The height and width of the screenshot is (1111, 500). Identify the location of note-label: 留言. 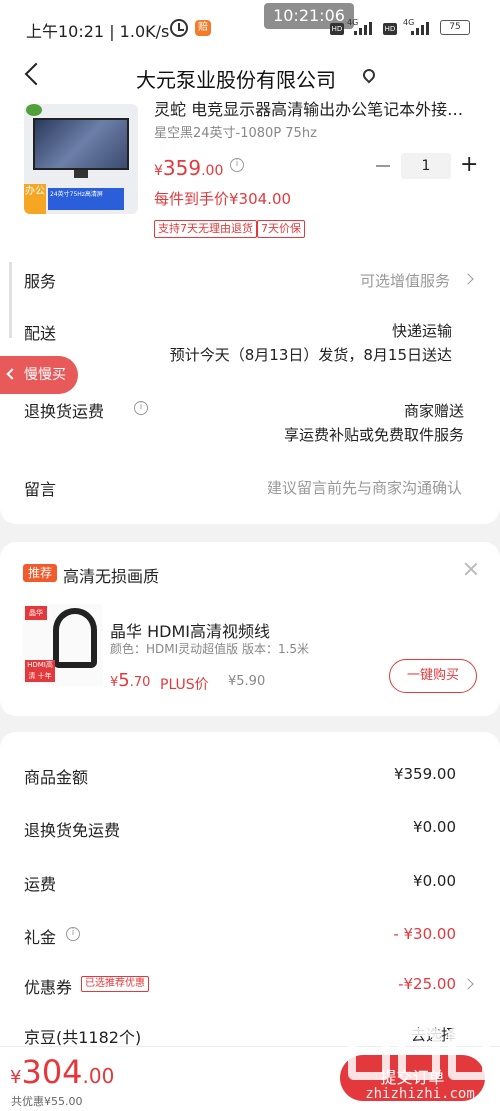
(40, 489).